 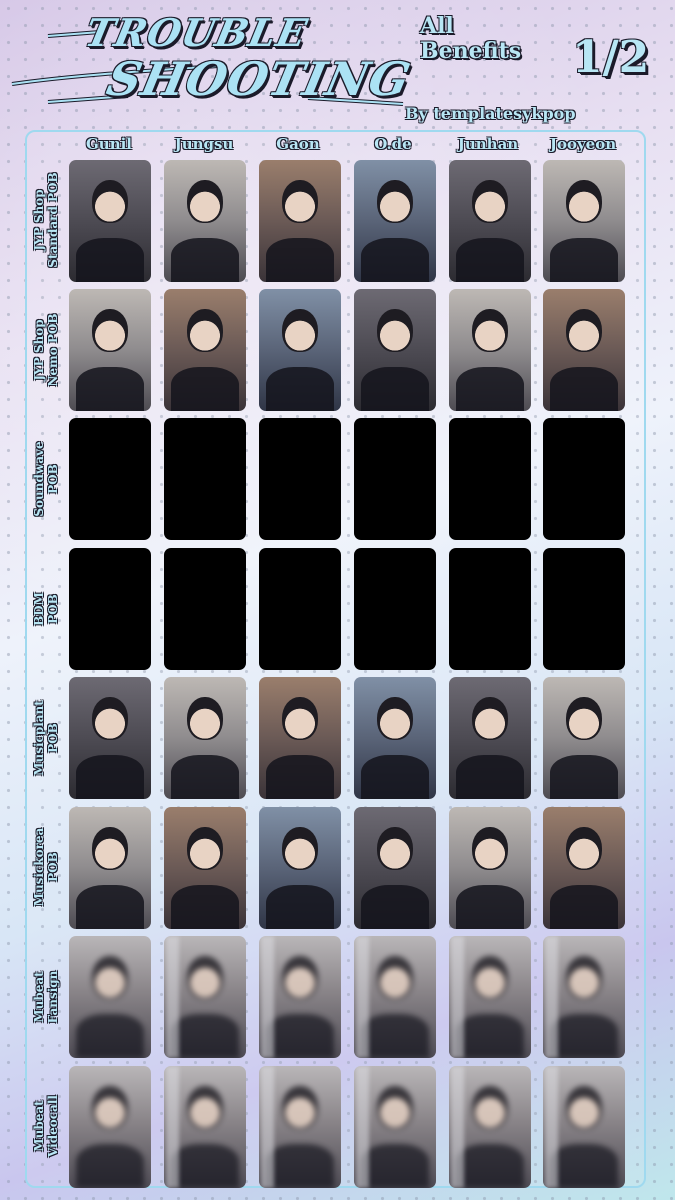 I want to click on row-label-jyp-standard: JYP Shop Standard POB, so click(x=46, y=220).